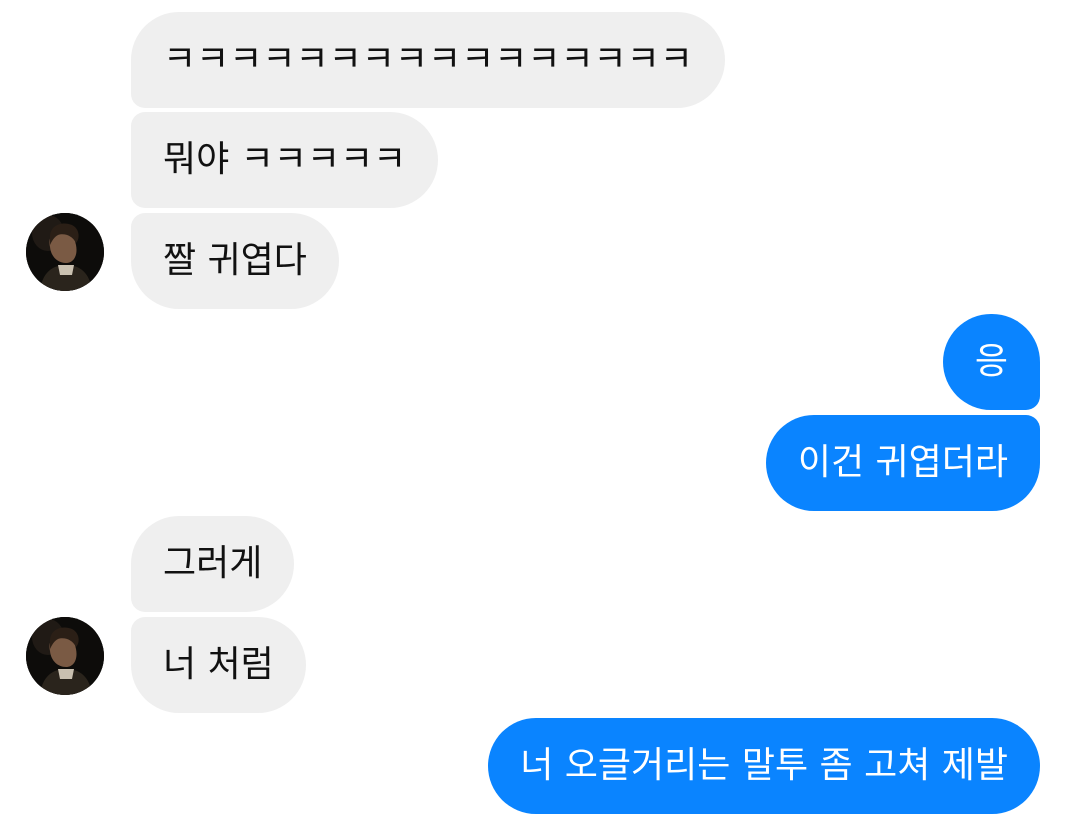 This screenshot has height=814, width=1080. Describe the element at coordinates (235, 261) in the screenshot. I see `message-bubble-incoming: 짤 귀엽다` at that location.